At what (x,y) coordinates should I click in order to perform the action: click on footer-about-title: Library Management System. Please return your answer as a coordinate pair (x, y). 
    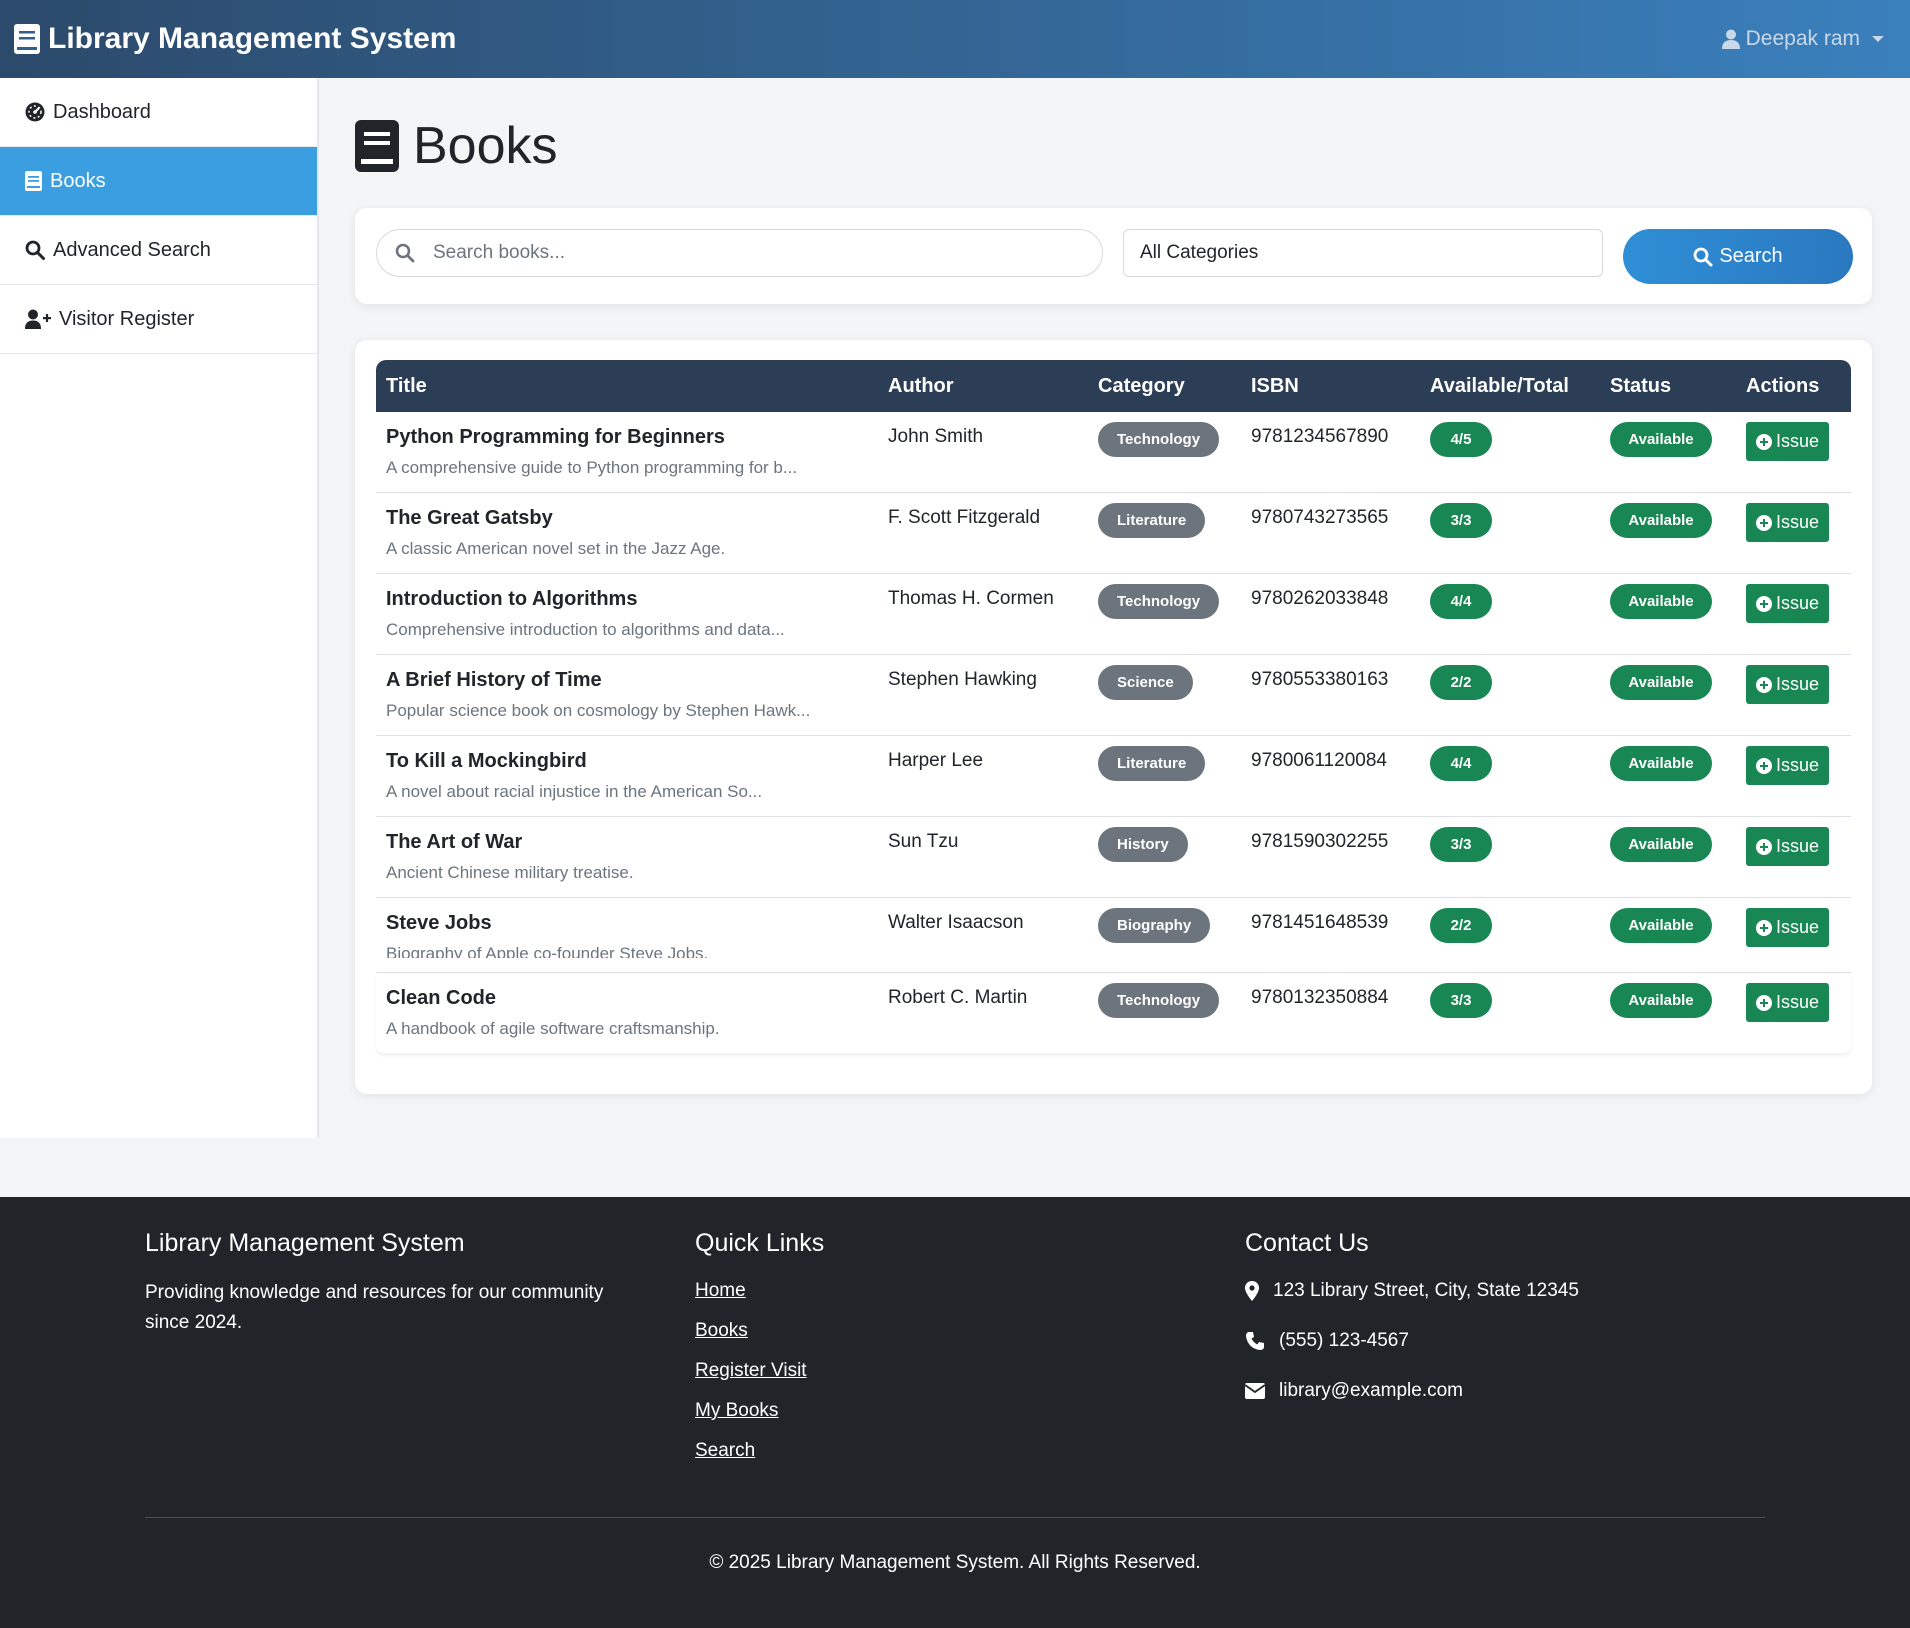
    Looking at the image, I should click on (305, 1243).